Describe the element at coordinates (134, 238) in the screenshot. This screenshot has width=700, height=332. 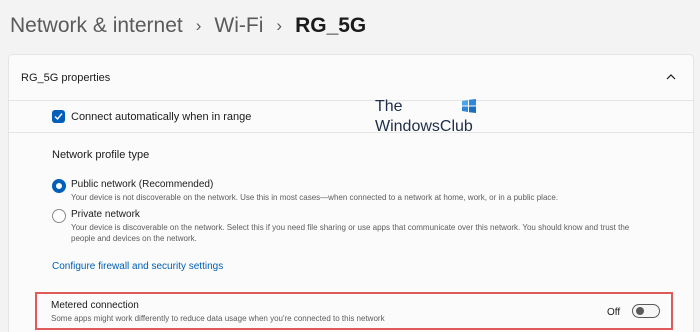
I see `private-network-description-line2: people and devices on the network.` at that location.